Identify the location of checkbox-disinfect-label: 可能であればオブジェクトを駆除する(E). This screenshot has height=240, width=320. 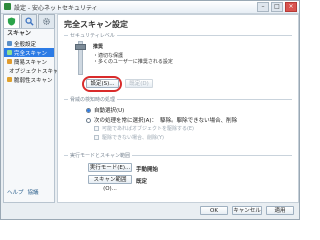
(148, 129).